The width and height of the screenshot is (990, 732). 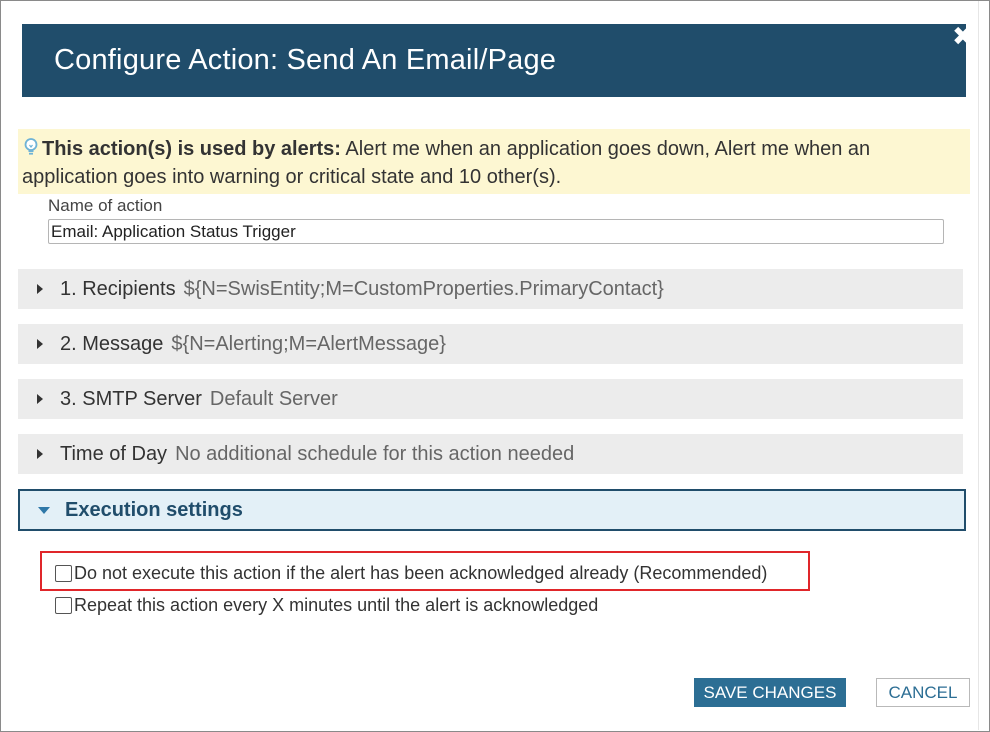 I want to click on scrollbar-track, so click(x=983, y=365).